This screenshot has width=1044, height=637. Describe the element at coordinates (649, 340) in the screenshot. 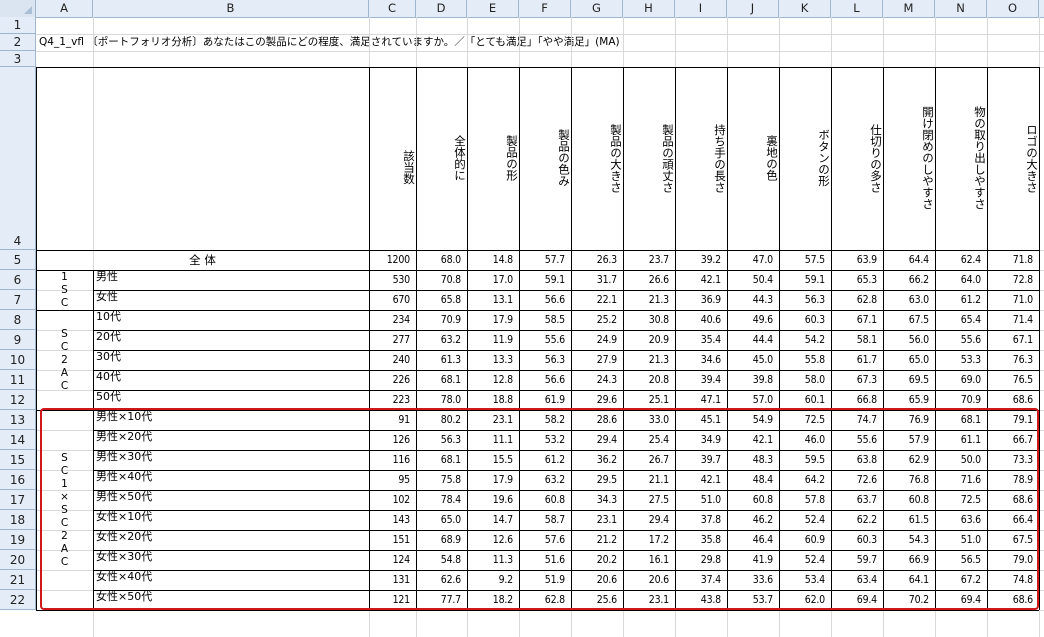

I see `table-cell: 20.9` at that location.